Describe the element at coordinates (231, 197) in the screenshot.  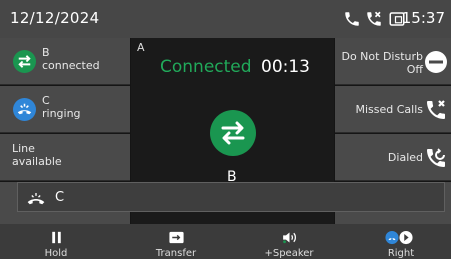
I see `incoming-call-popup: C` at that location.